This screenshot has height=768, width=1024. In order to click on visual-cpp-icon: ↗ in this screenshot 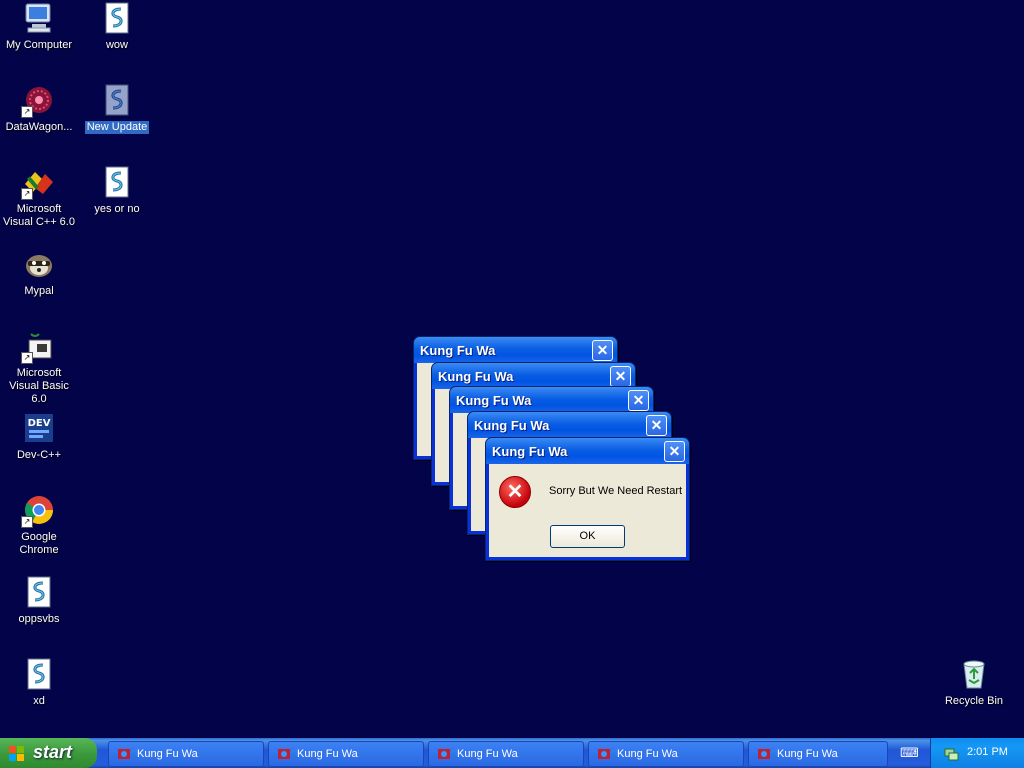, I will do `click(38, 183)`.